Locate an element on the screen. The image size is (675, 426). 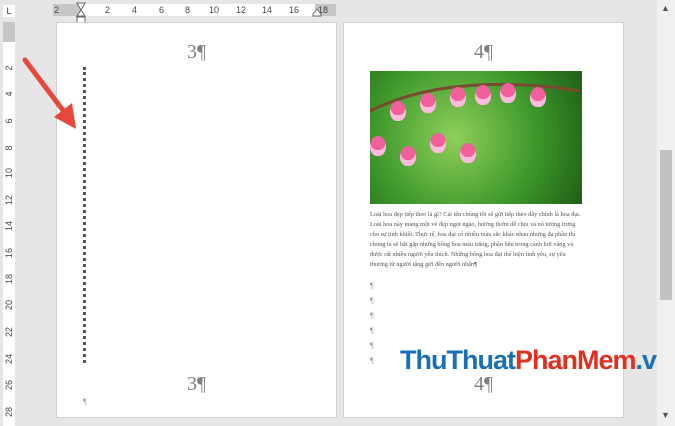
ruler-tick: 28 is located at coordinates (9, 412).